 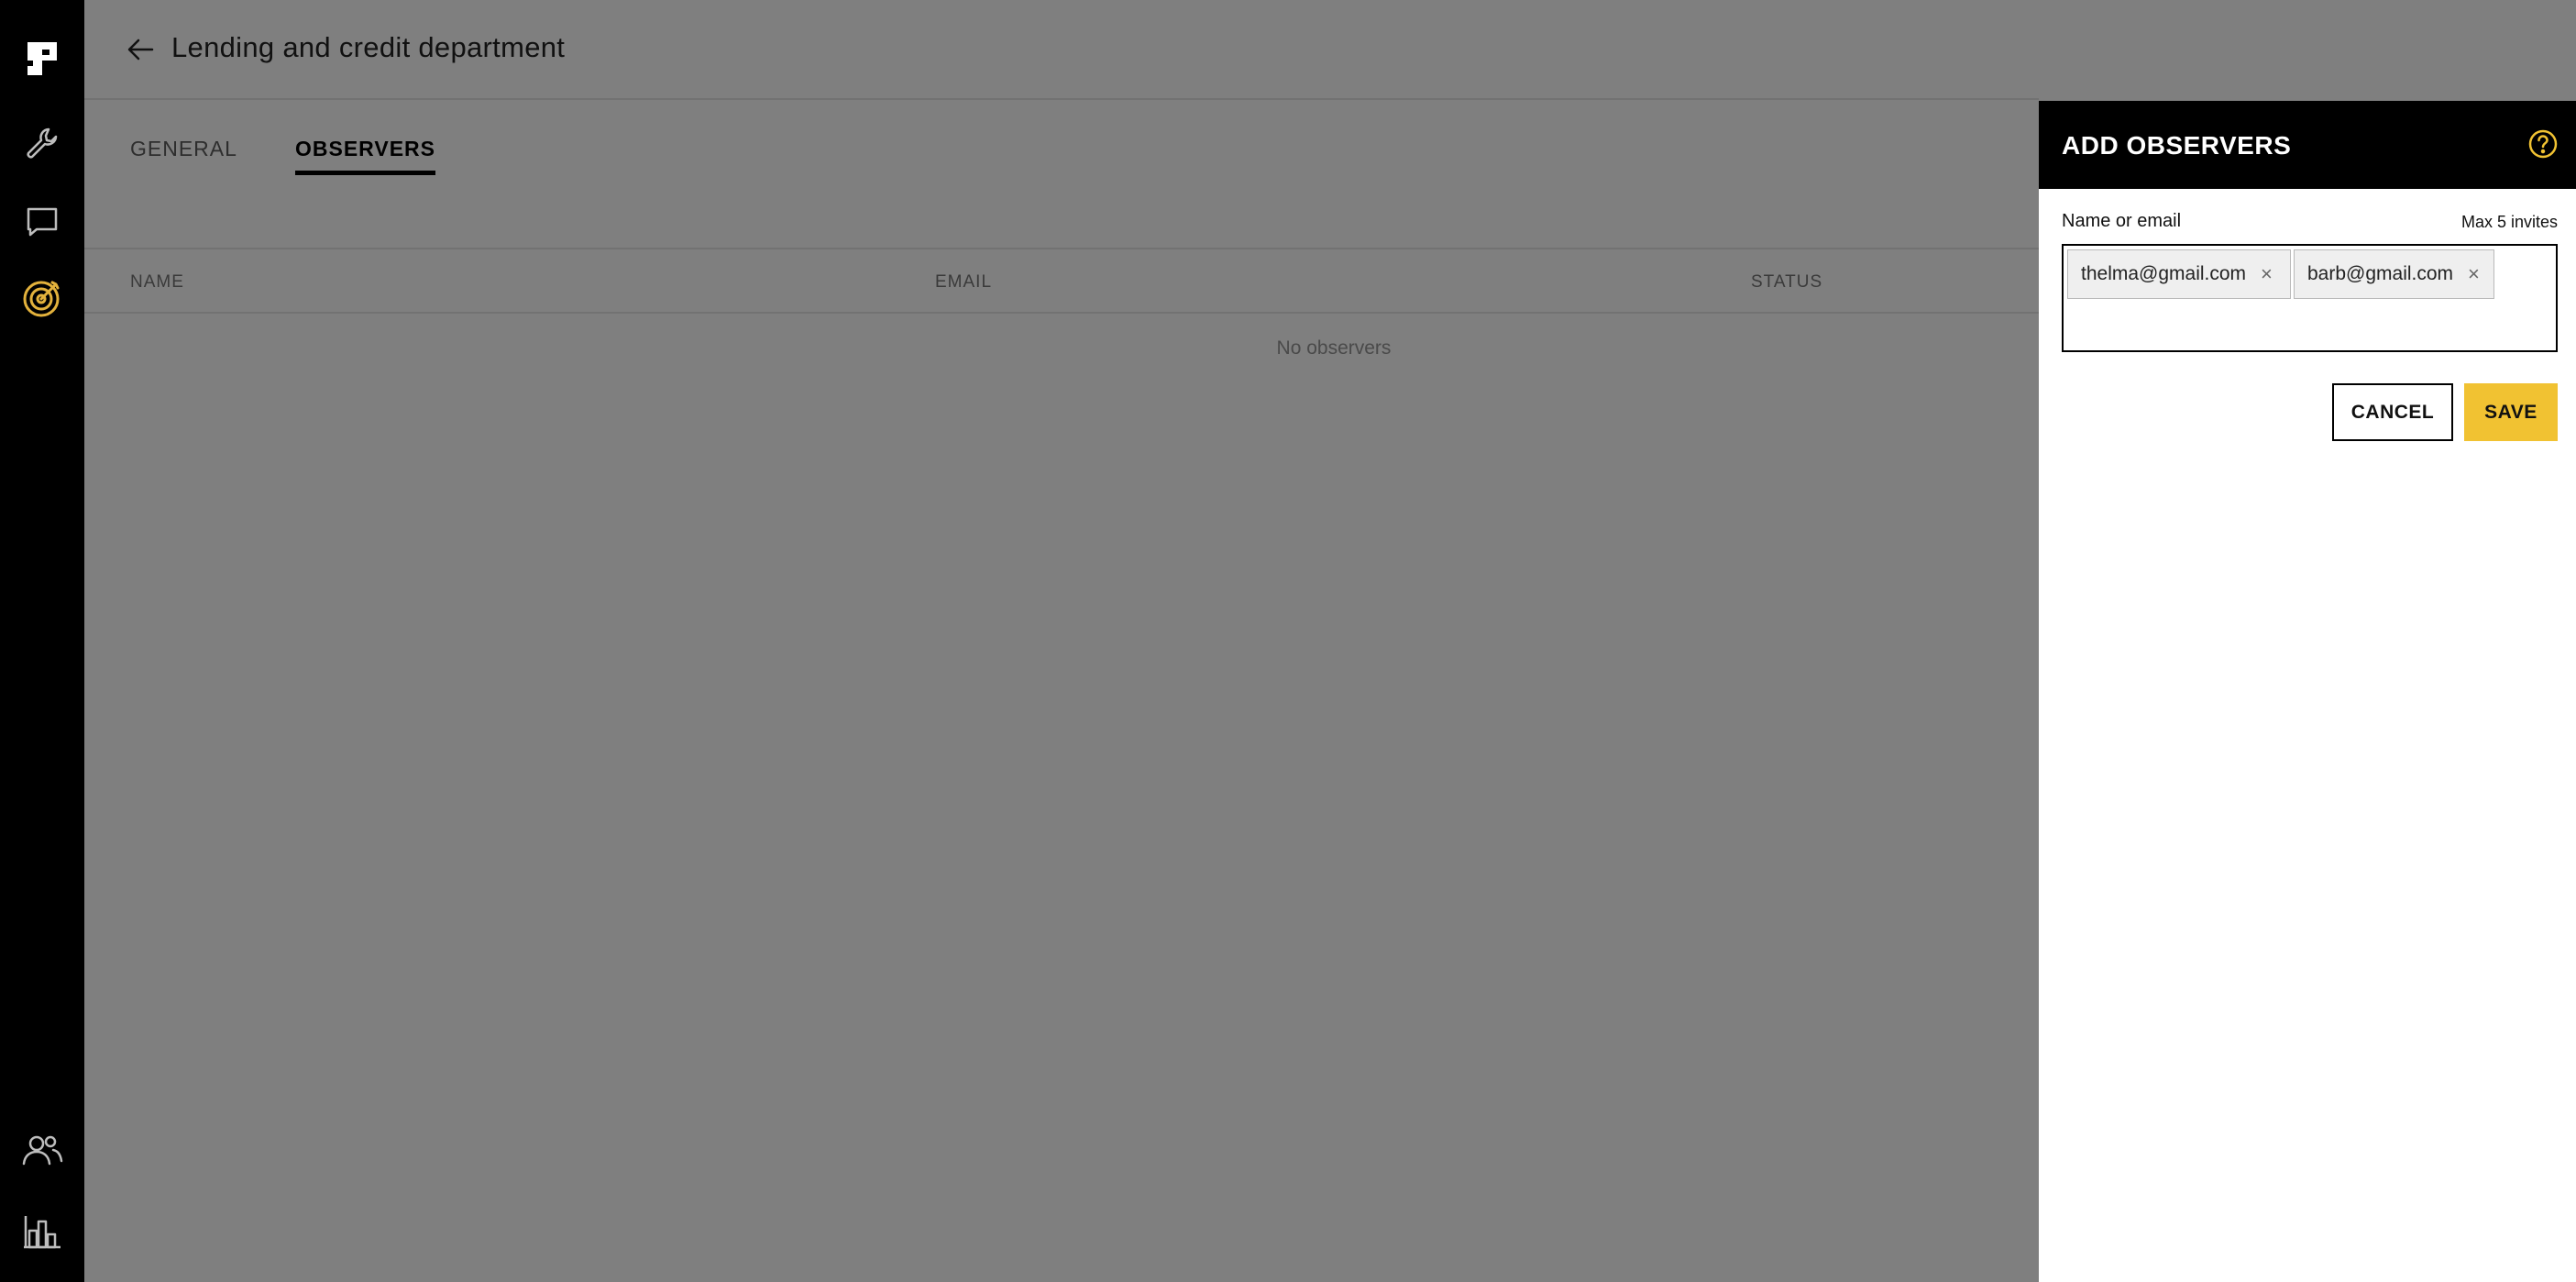 I want to click on tab-general: GENERAL, so click(x=183, y=154).